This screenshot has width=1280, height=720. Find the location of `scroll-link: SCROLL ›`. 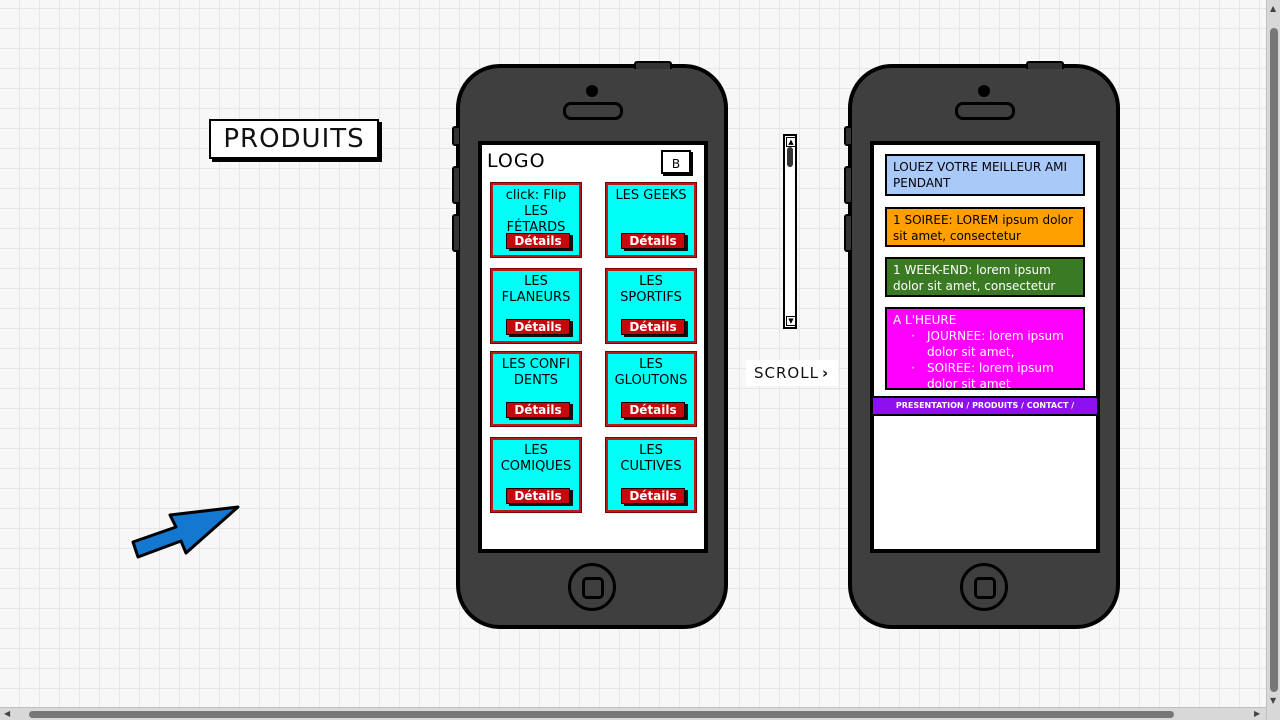

scroll-link: SCROLL › is located at coordinates (792, 373).